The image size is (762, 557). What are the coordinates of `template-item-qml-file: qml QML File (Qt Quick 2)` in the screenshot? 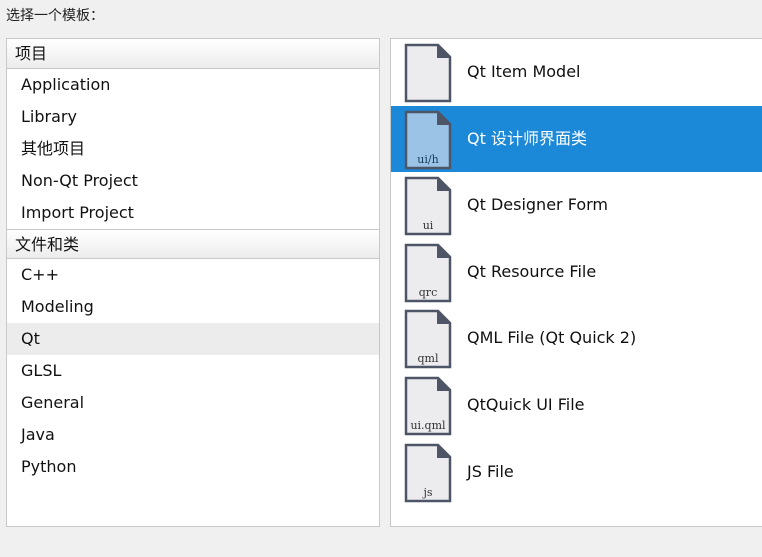 It's located at (576, 338).